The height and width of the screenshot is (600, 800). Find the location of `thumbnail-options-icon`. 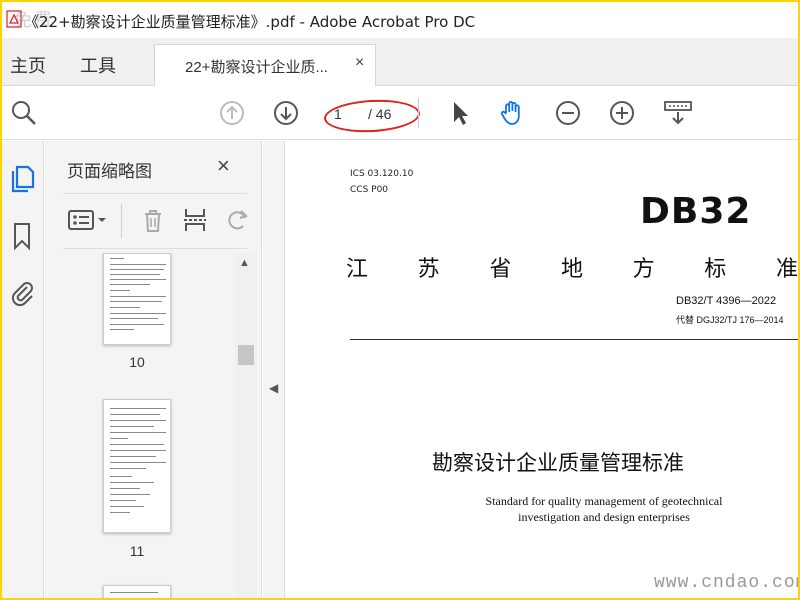

thumbnail-options-icon is located at coordinates (88, 220).